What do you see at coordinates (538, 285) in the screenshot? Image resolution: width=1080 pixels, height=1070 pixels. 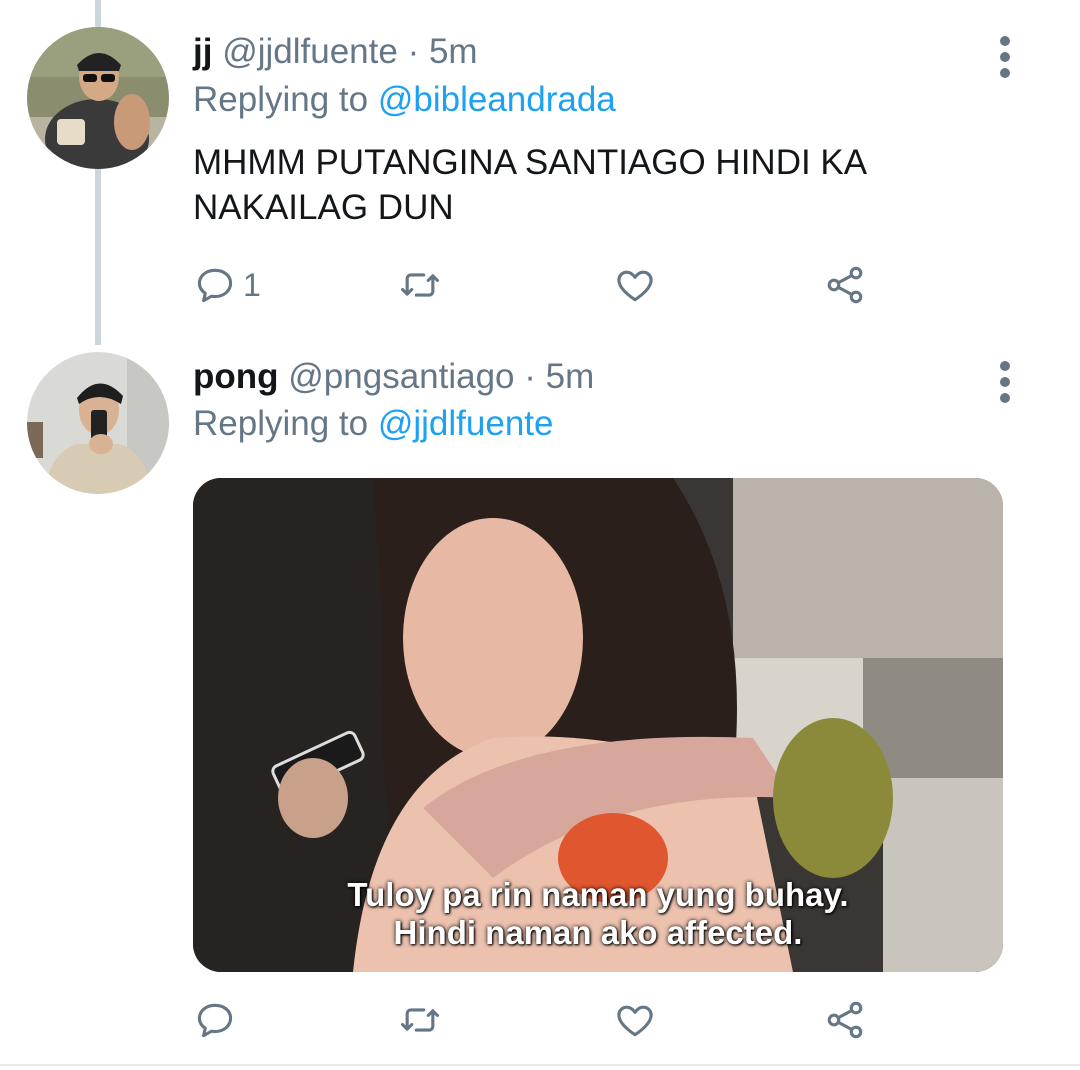 I see `tweet-actions: 1` at bounding box center [538, 285].